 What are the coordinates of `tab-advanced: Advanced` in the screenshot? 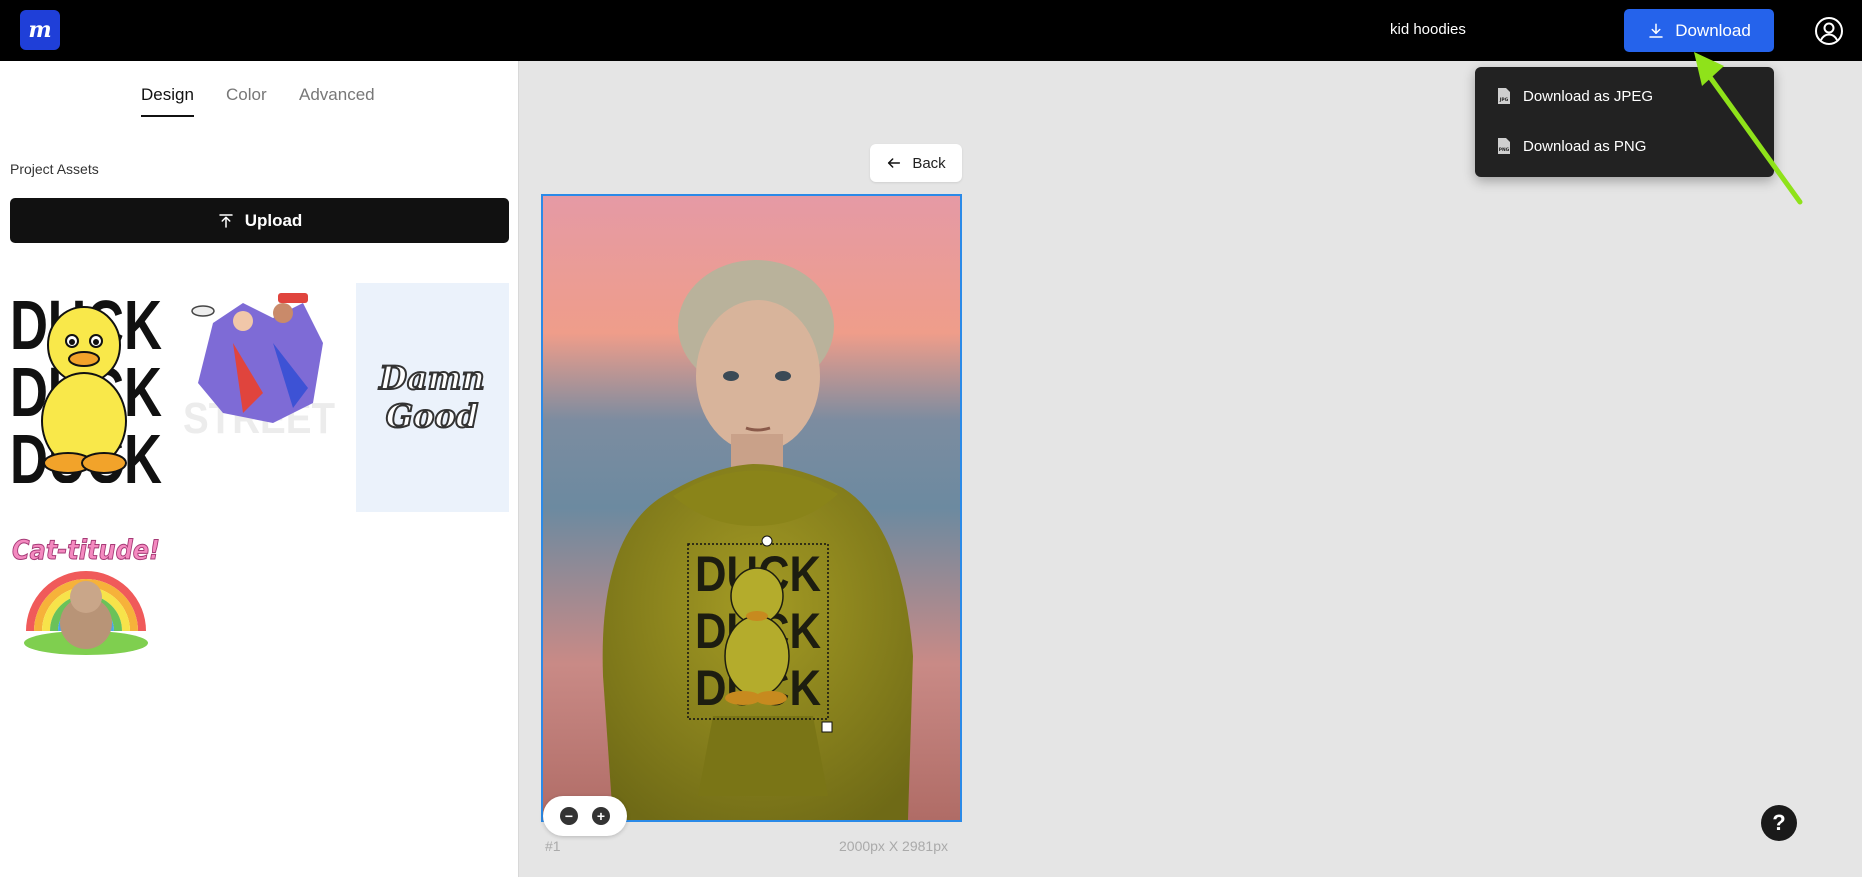 It's located at (337, 95).